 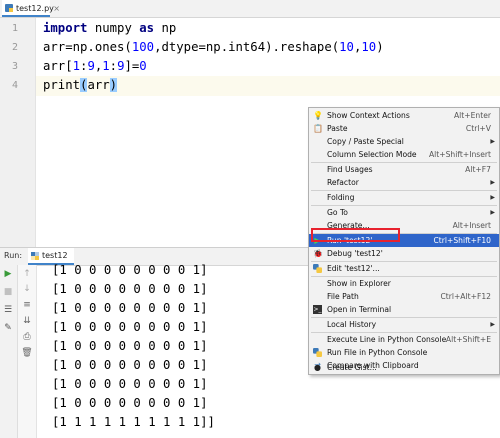 I want to click on line-gutter: 1 2 3 4, so click(x=18, y=132).